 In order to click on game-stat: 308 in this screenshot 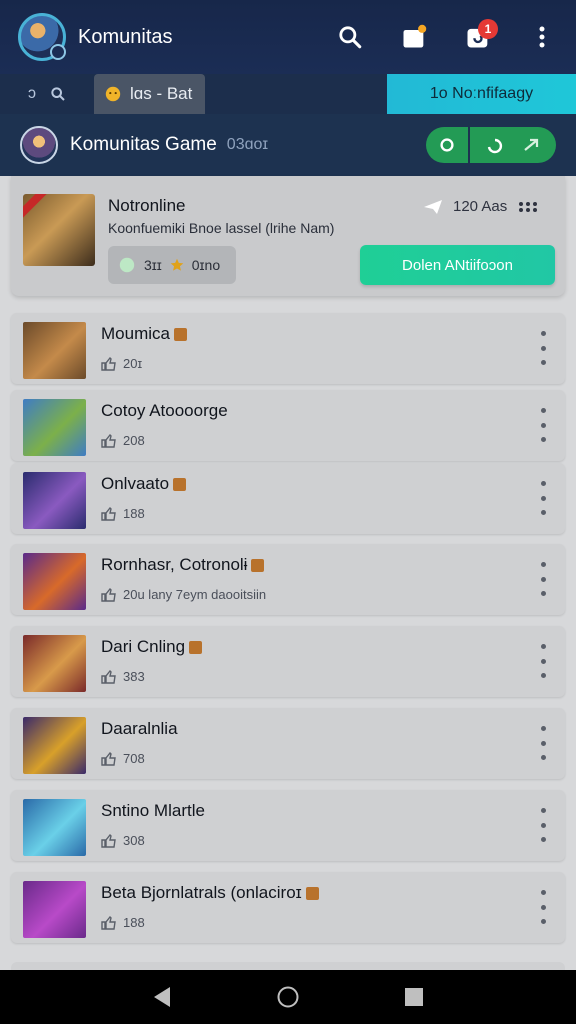, I will do `click(123, 840)`.